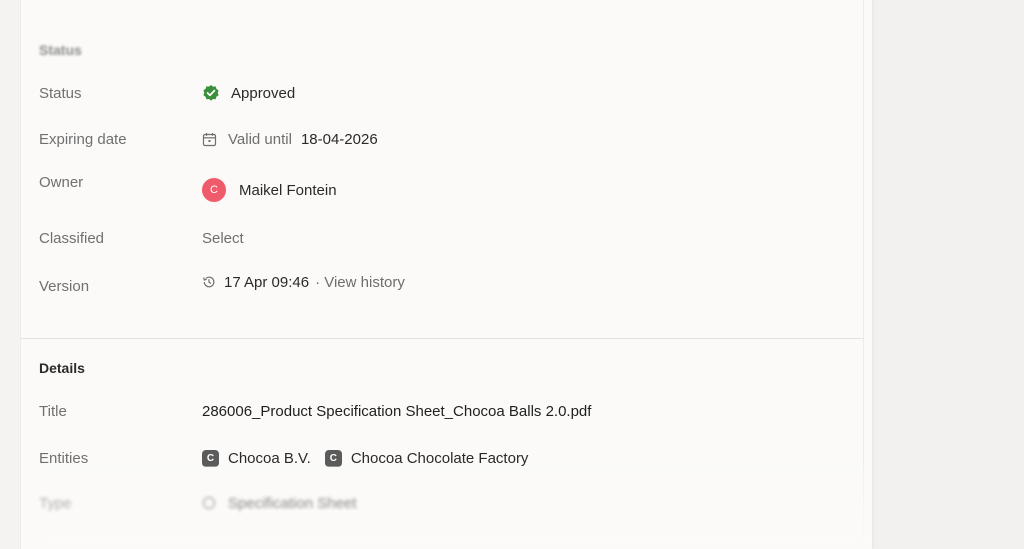 Image resolution: width=1024 pixels, height=549 pixels. Describe the element at coordinates (439, 458) in the screenshot. I see `entity-name: Chocoa Chocolate Factory` at that location.